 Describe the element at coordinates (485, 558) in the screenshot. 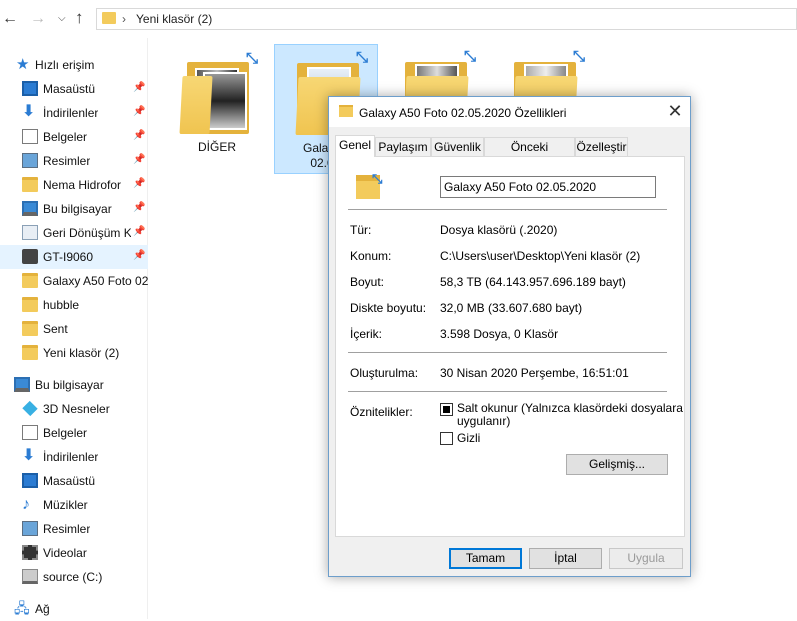

I see `ok-button: Tamam` at that location.